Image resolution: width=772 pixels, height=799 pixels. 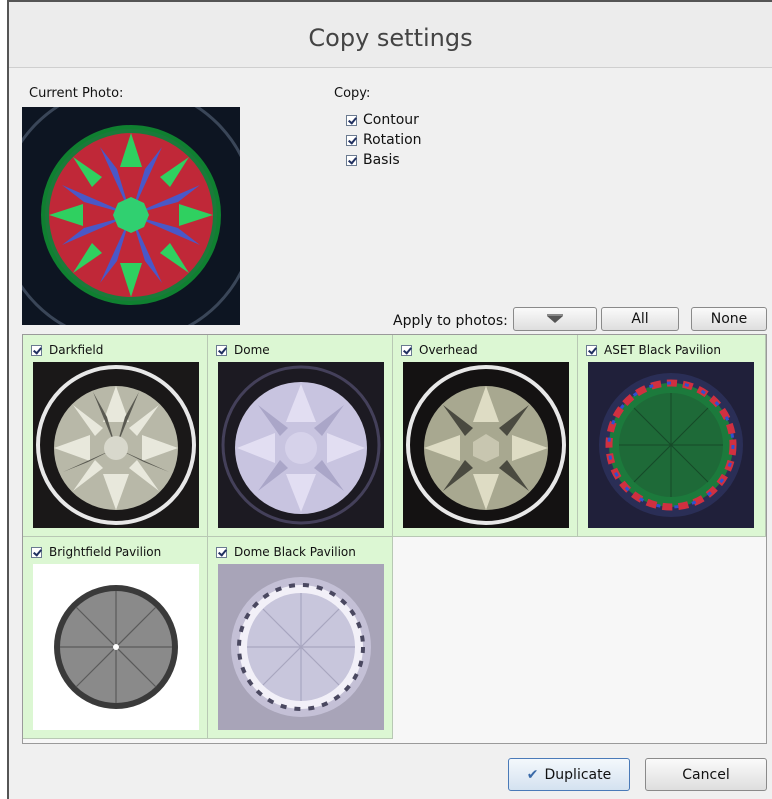 What do you see at coordinates (450, 321) in the screenshot?
I see `apply-to-photos-label: Apply to photos:` at bounding box center [450, 321].